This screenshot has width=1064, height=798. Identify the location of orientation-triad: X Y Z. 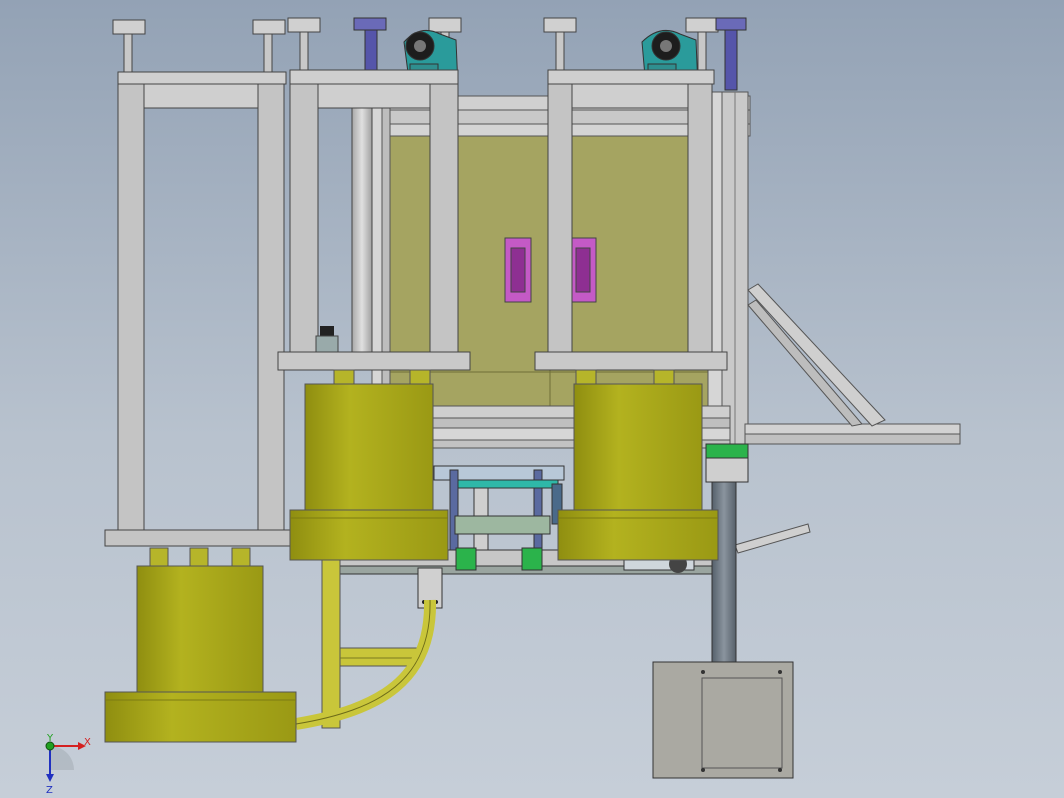
(68, 764).